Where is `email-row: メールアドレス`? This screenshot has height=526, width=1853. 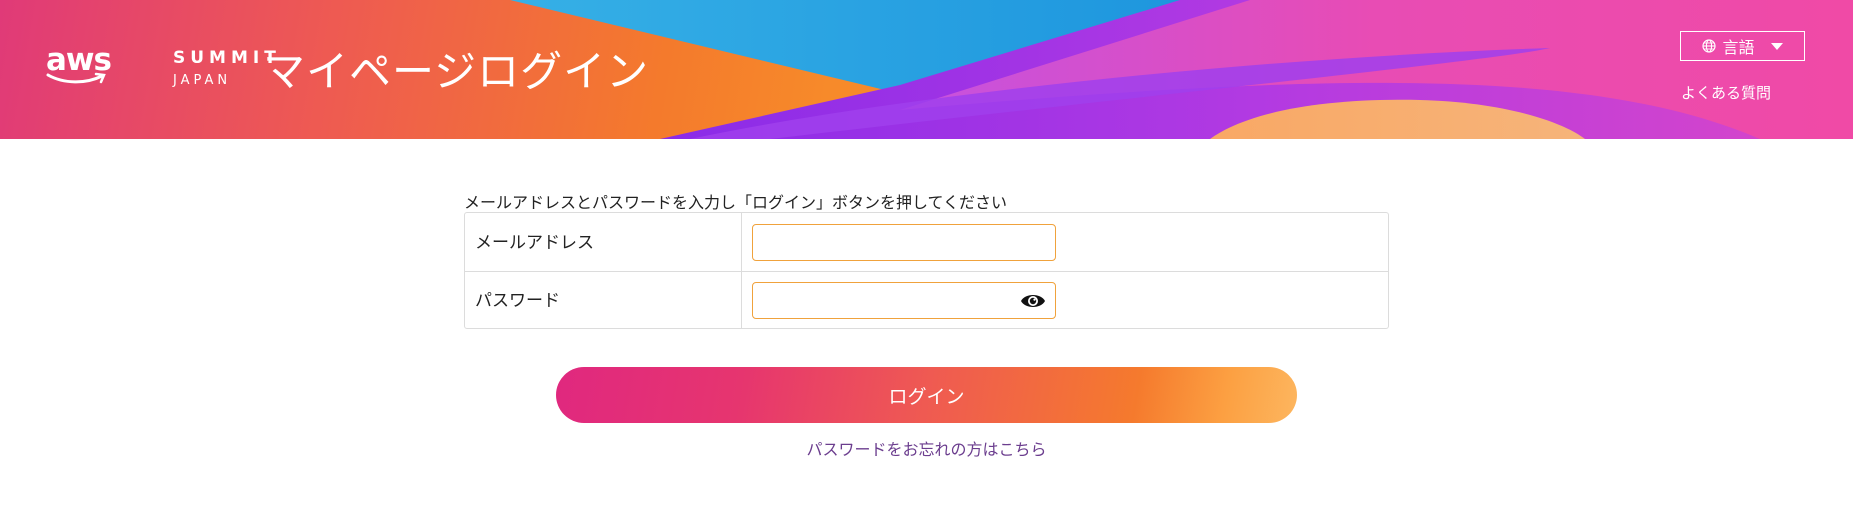 email-row: メールアドレス is located at coordinates (926, 242).